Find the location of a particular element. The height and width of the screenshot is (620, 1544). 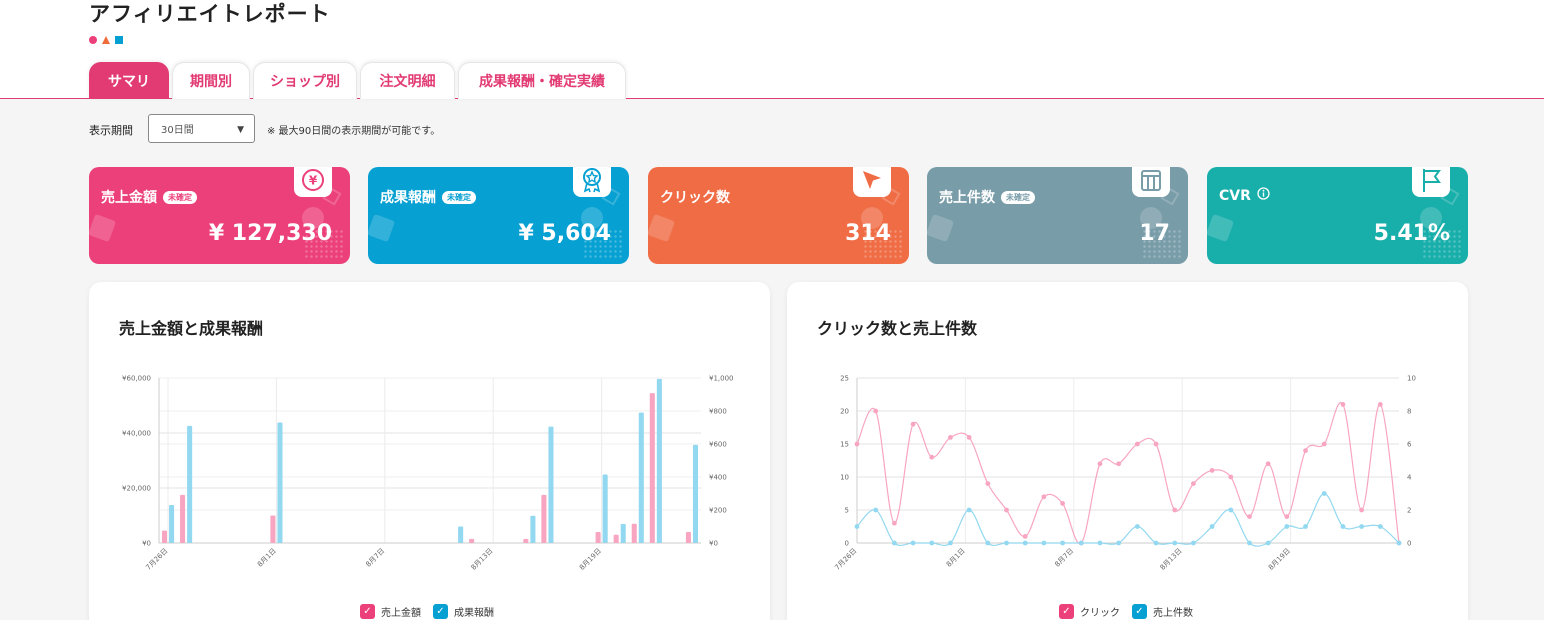

kpi-value: 314 is located at coordinates (868, 233).